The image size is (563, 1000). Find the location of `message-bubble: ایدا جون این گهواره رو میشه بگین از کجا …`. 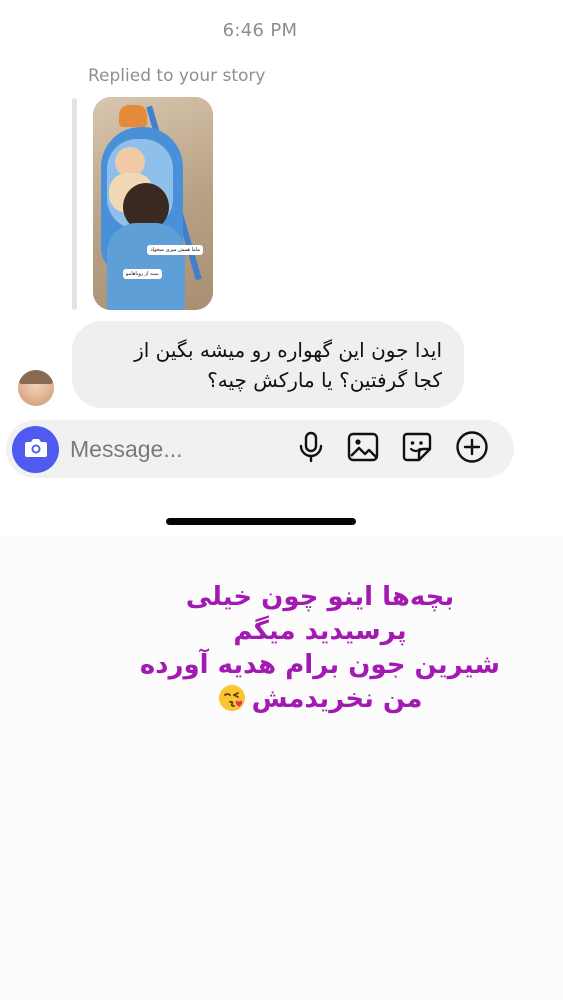

message-bubble: ایدا جون این گهواره رو میشه بگین از کجا … is located at coordinates (268, 364).